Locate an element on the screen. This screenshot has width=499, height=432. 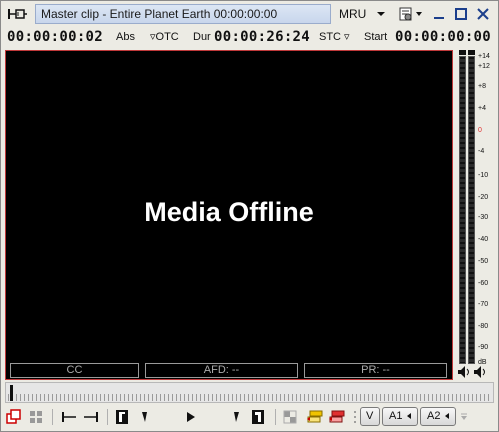
meter-scale-label: +8 is located at coordinates (482, 87).